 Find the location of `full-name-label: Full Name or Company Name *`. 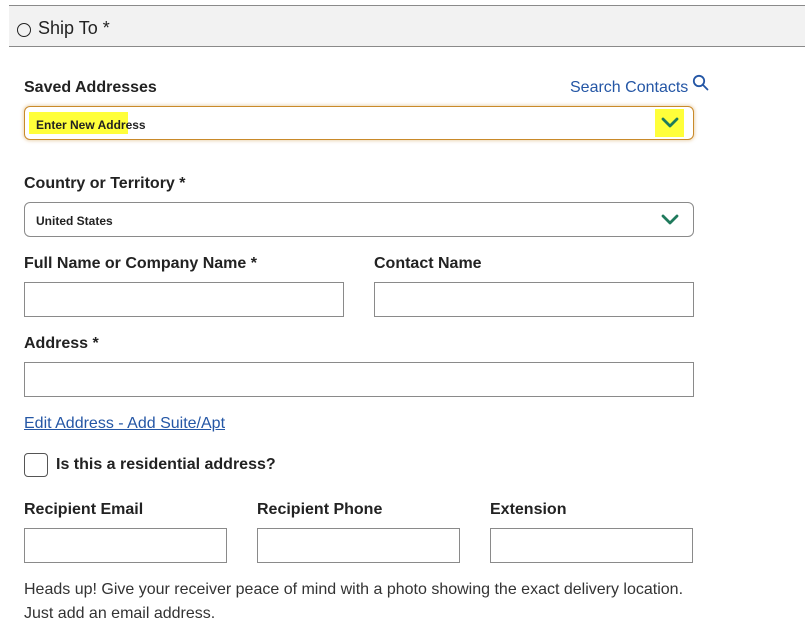

full-name-label: Full Name or Company Name * is located at coordinates (140, 263).